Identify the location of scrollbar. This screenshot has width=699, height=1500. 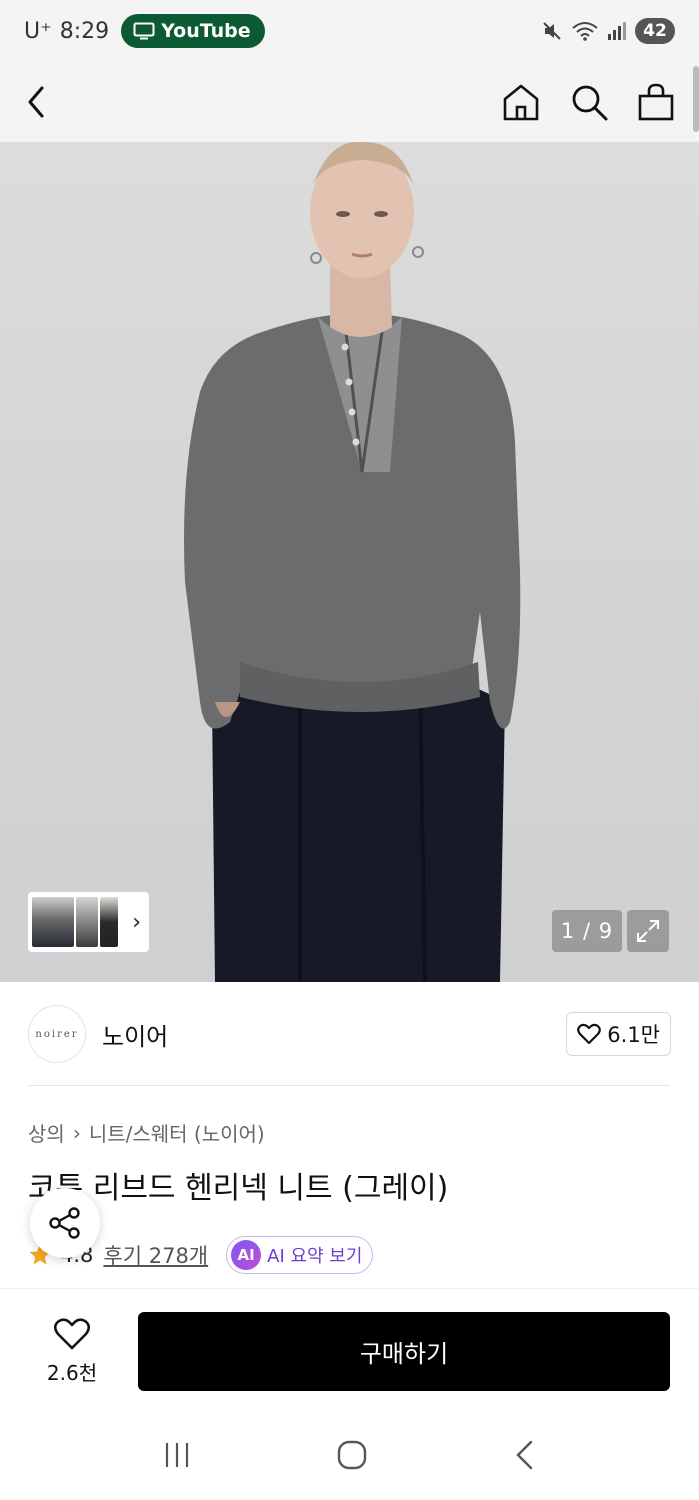
(696, 99).